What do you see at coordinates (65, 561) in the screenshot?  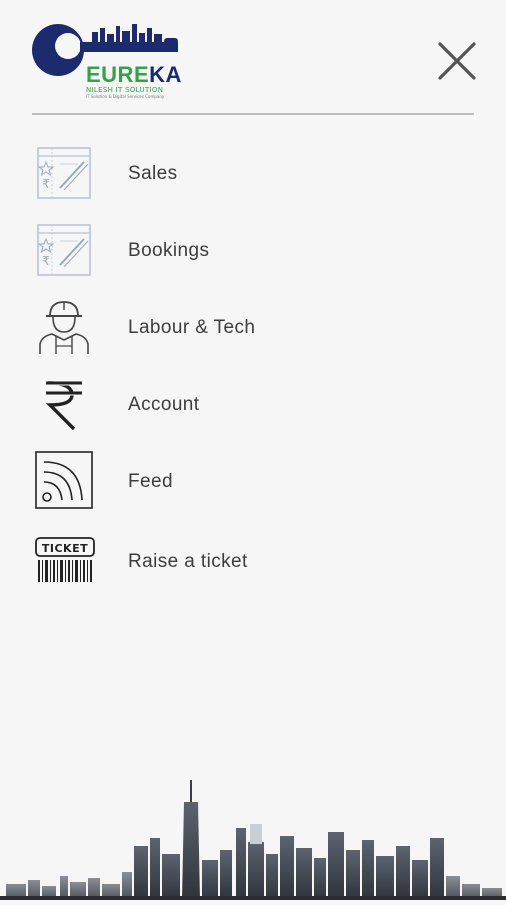 I see `ticket-barcode-icon: TICKET` at bounding box center [65, 561].